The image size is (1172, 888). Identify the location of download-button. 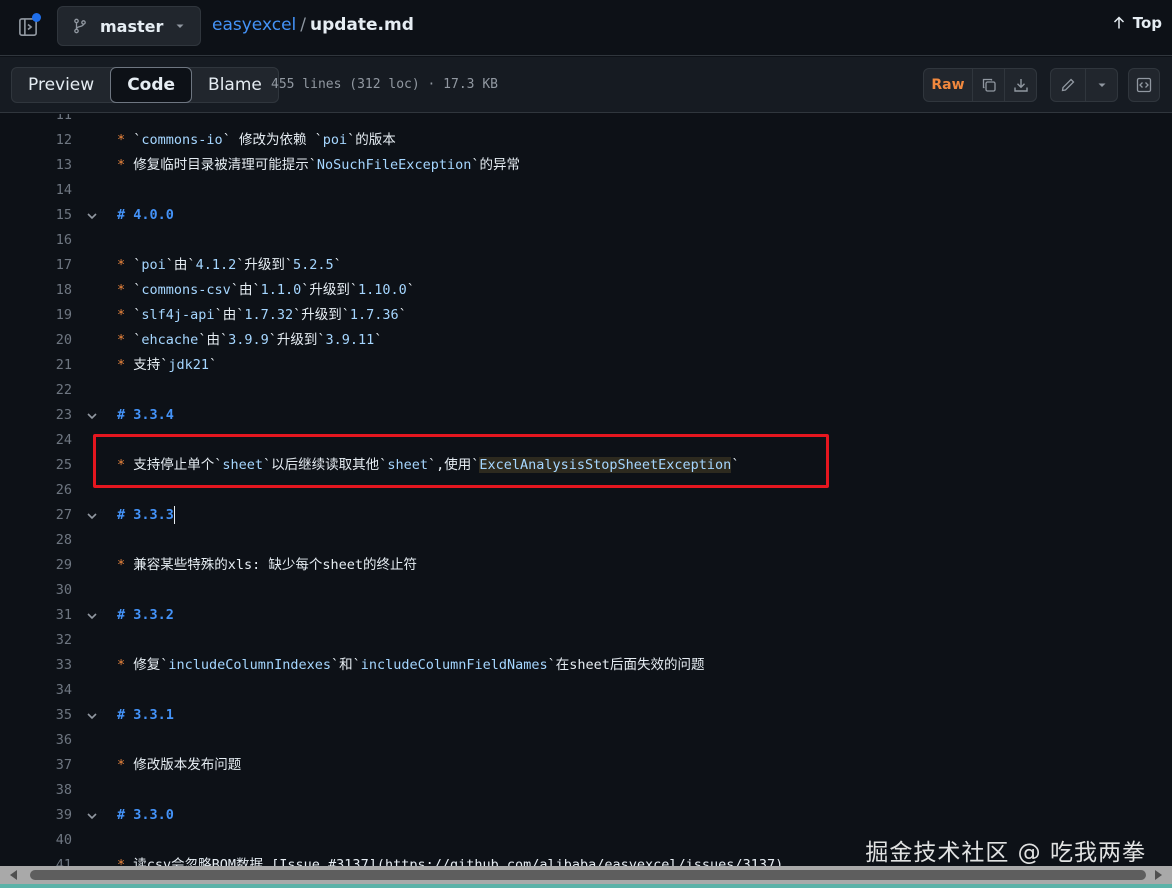
(1020, 85).